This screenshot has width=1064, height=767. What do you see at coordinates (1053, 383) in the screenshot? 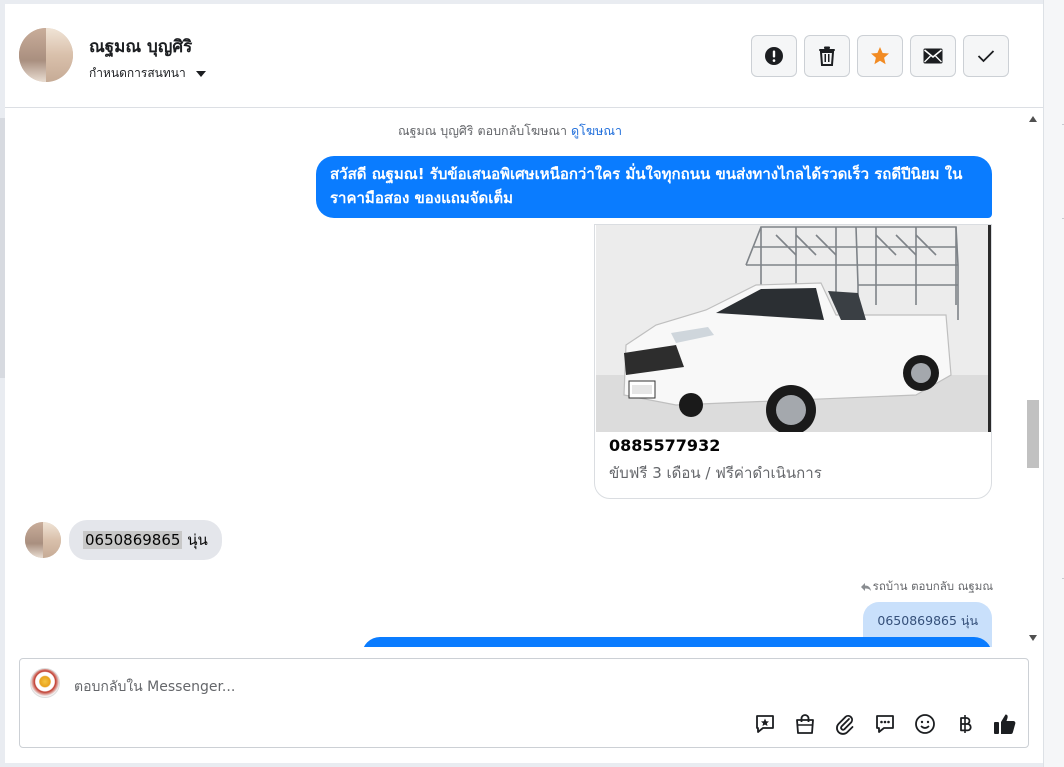
I see `right-edge-strip` at bounding box center [1053, 383].